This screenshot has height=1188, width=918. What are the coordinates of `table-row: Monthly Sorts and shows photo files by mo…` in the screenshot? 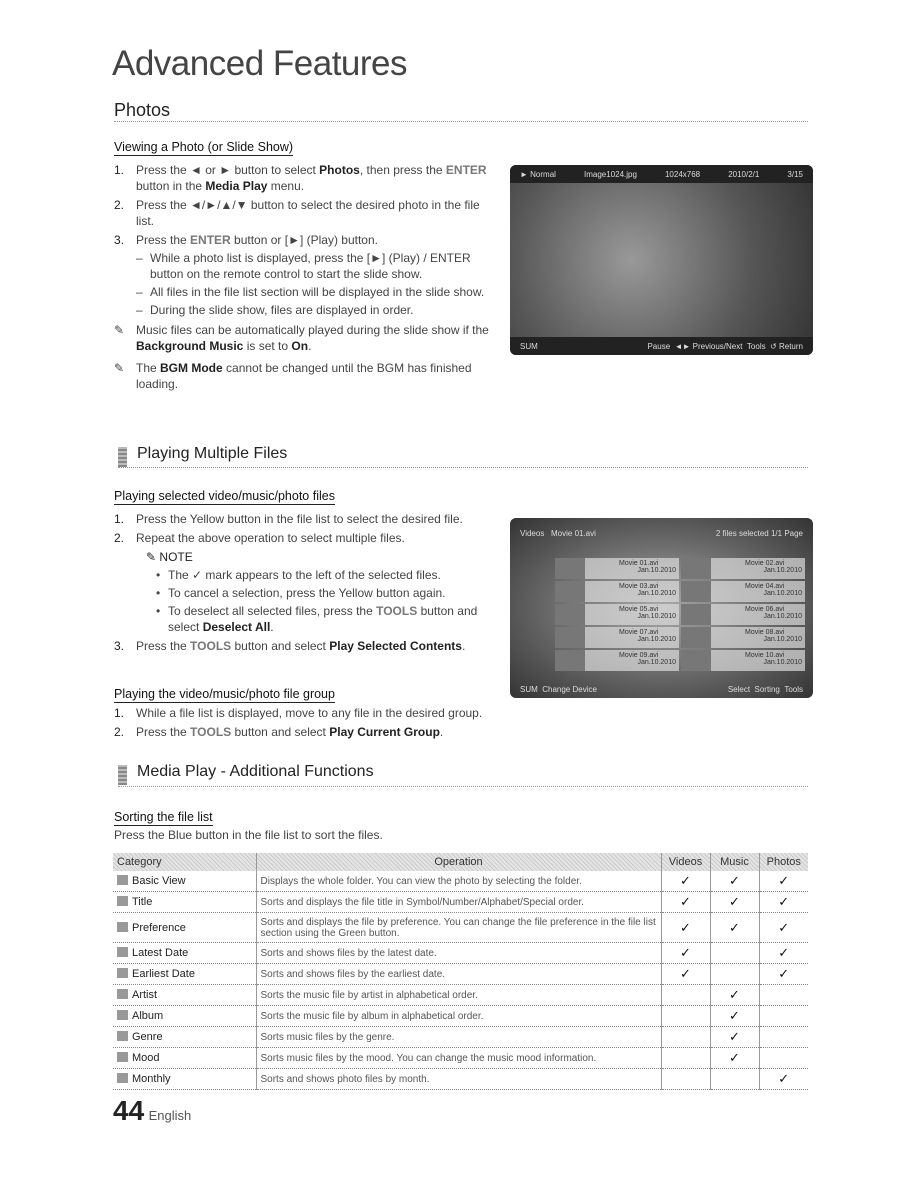 It's located at (460, 1079).